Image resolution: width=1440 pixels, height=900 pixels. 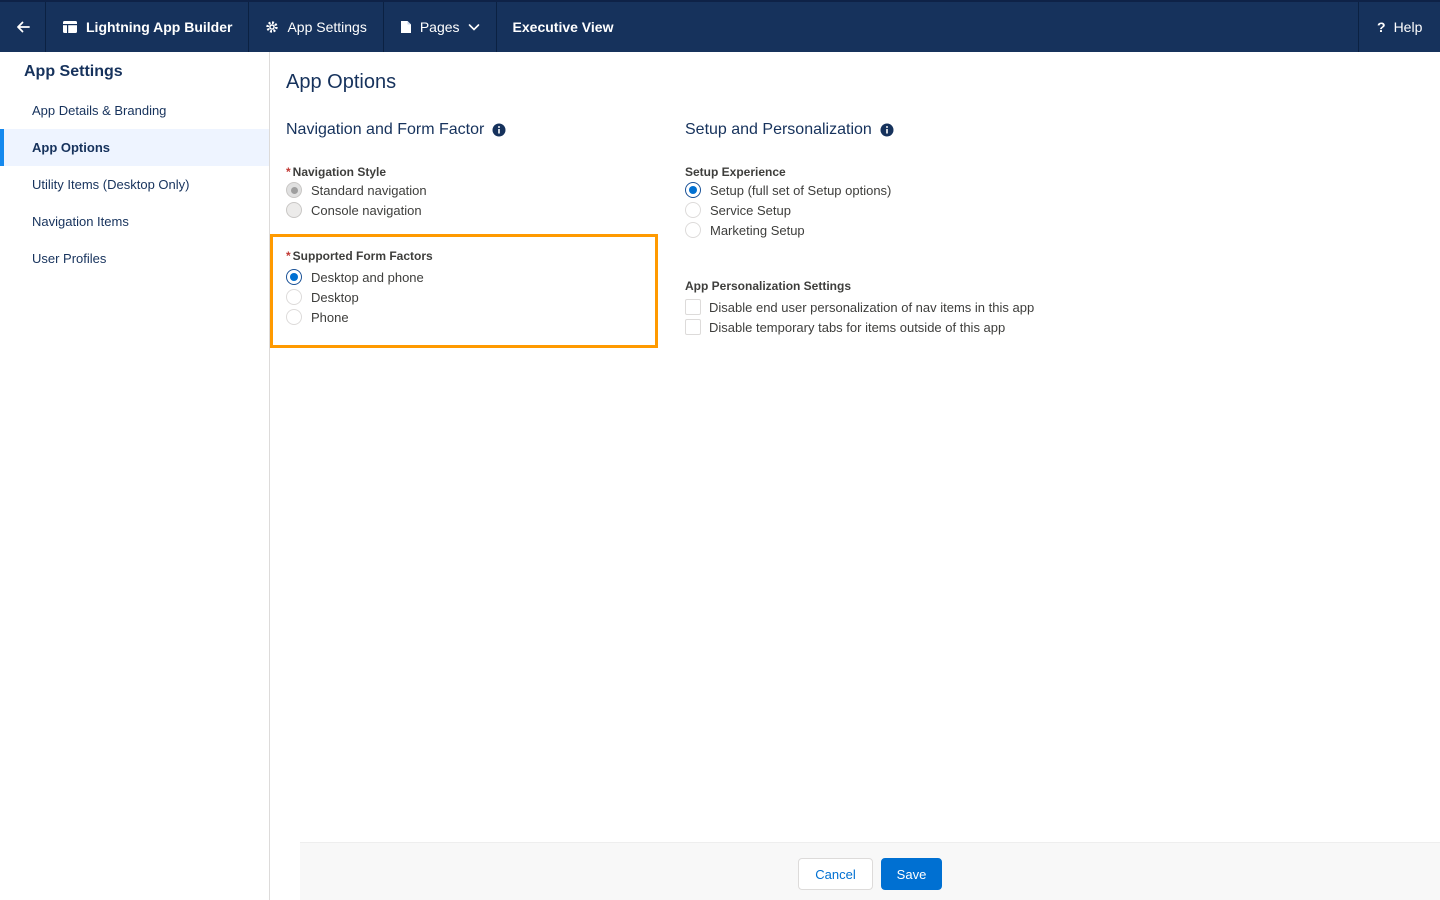 What do you see at coordinates (134, 110) in the screenshot?
I see `sidebar-item-app-details: App Details & Branding` at bounding box center [134, 110].